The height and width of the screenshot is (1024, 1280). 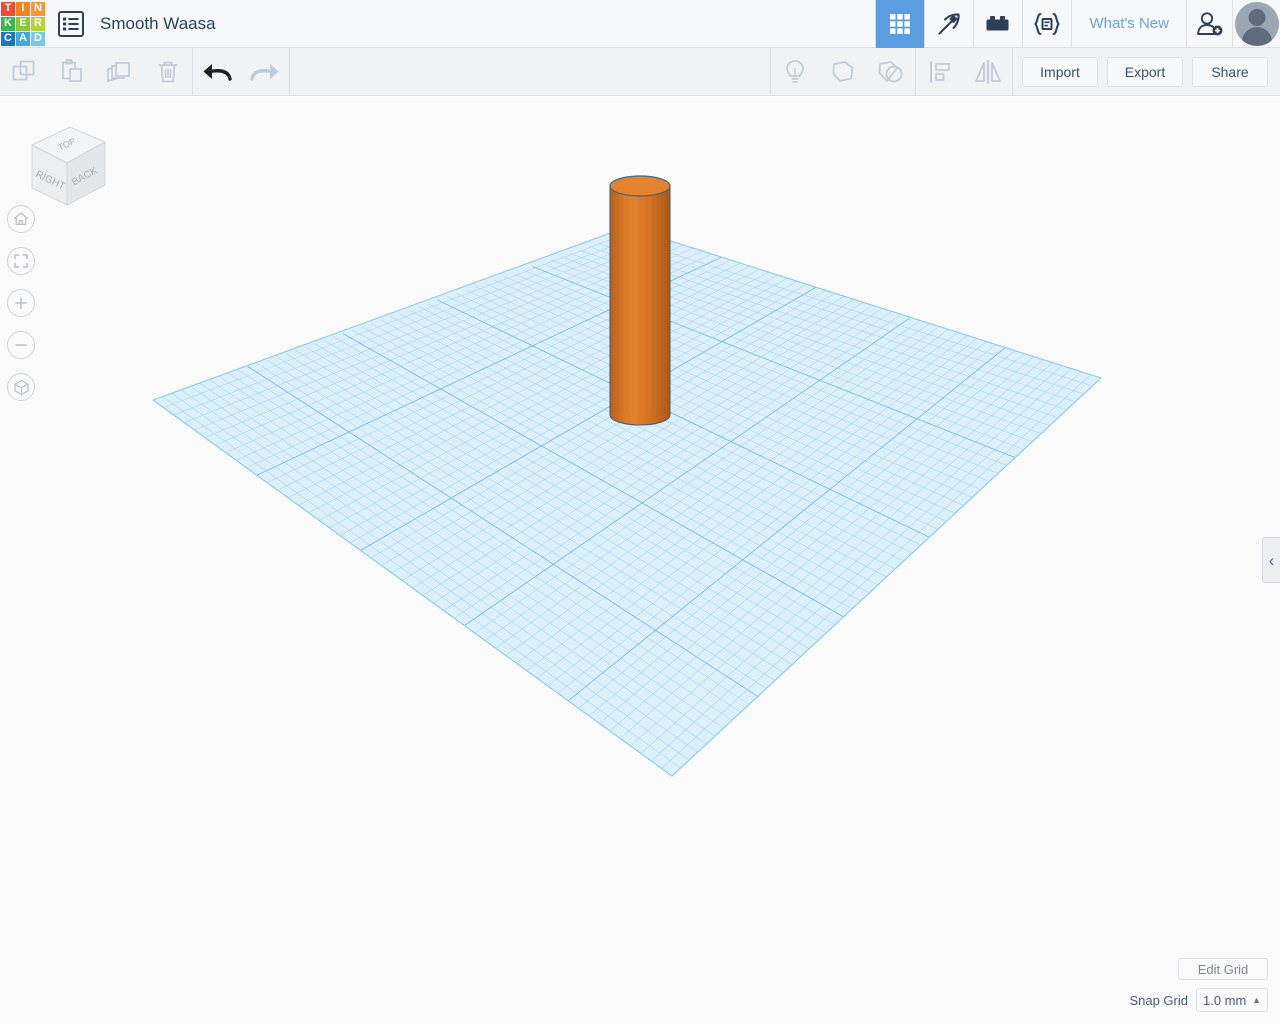 I want to click on ungroup-button, so click(x=891, y=72).